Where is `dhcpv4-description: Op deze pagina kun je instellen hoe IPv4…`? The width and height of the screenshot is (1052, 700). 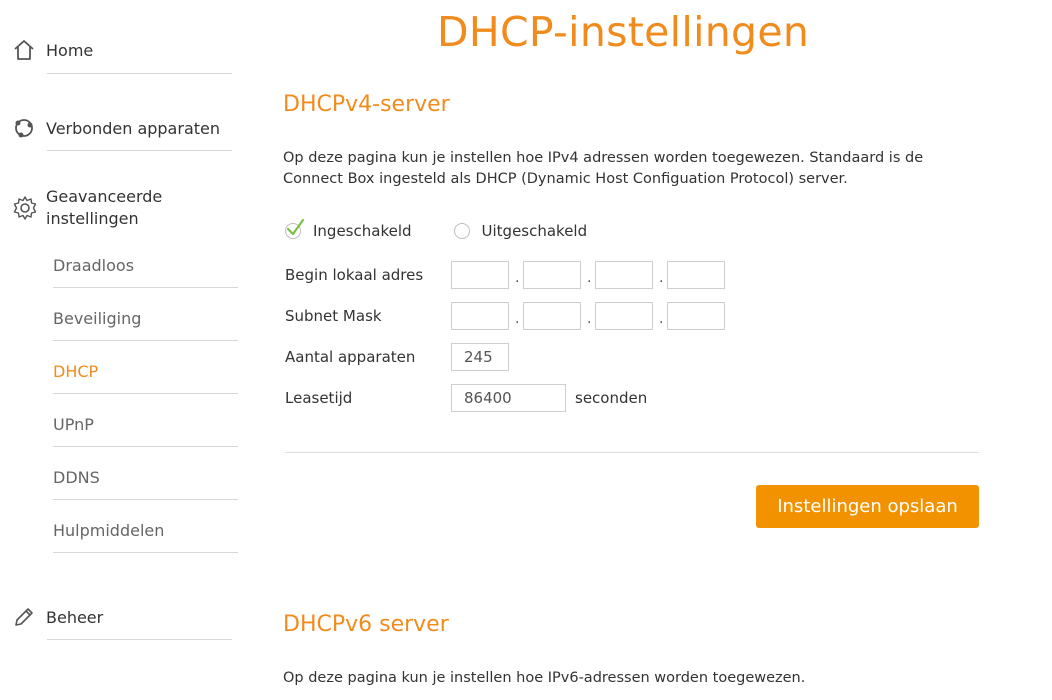
dhcpv4-description: Op deze pagina kun je instellen hoe IPv4… is located at coordinates (633, 169).